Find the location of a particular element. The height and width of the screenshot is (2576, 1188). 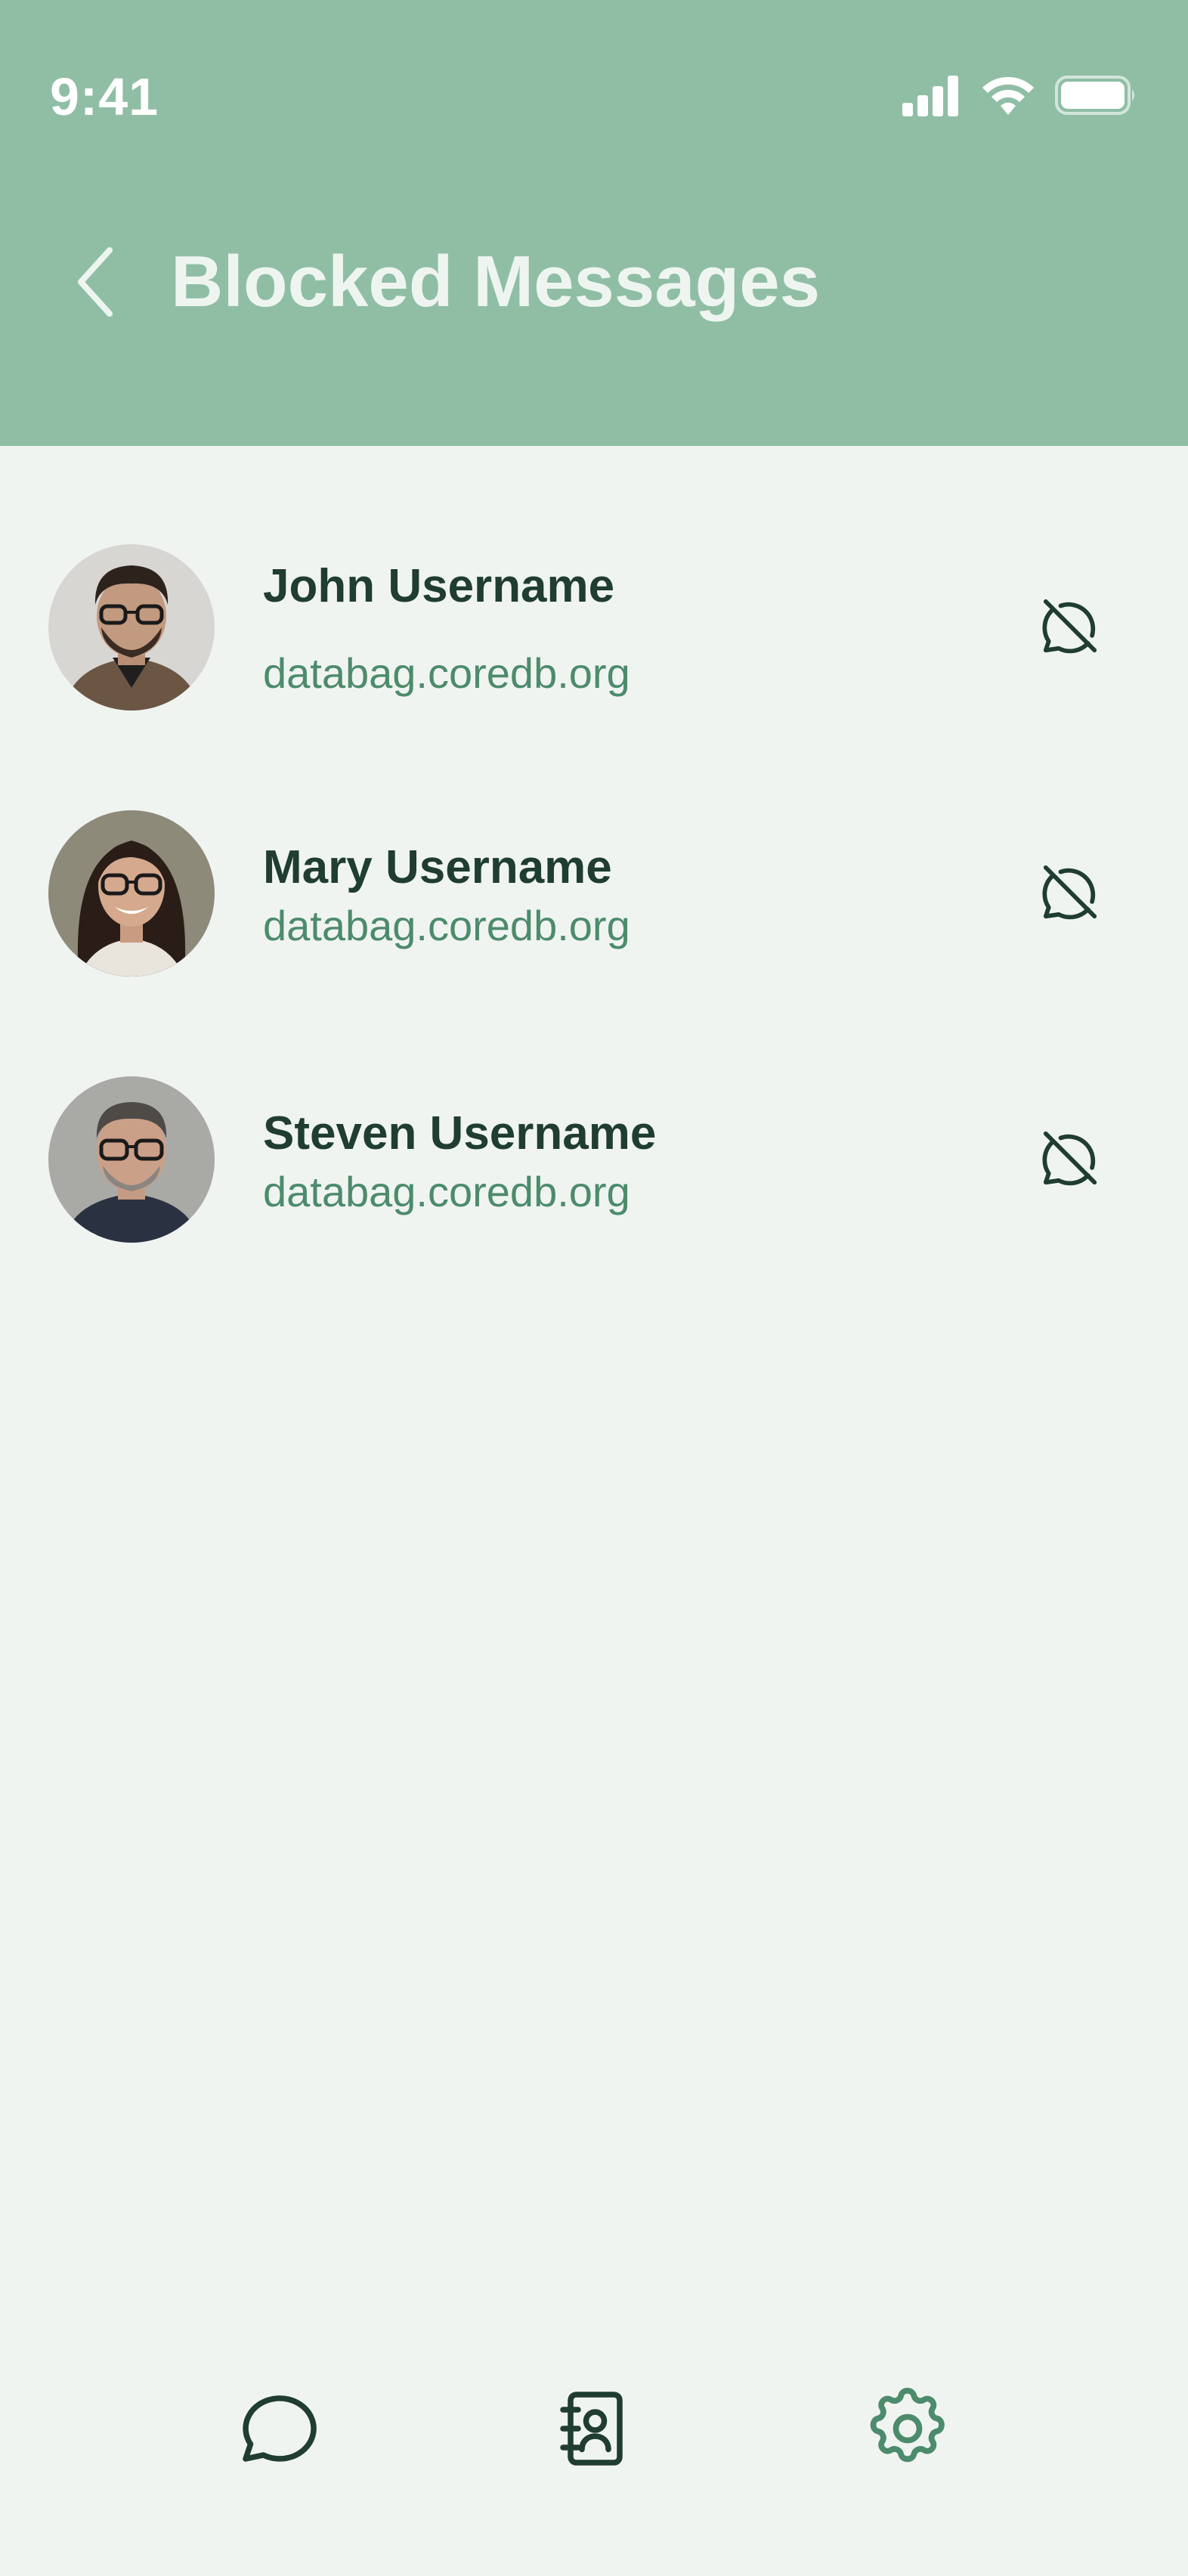

nav-settings is located at coordinates (908, 2430).